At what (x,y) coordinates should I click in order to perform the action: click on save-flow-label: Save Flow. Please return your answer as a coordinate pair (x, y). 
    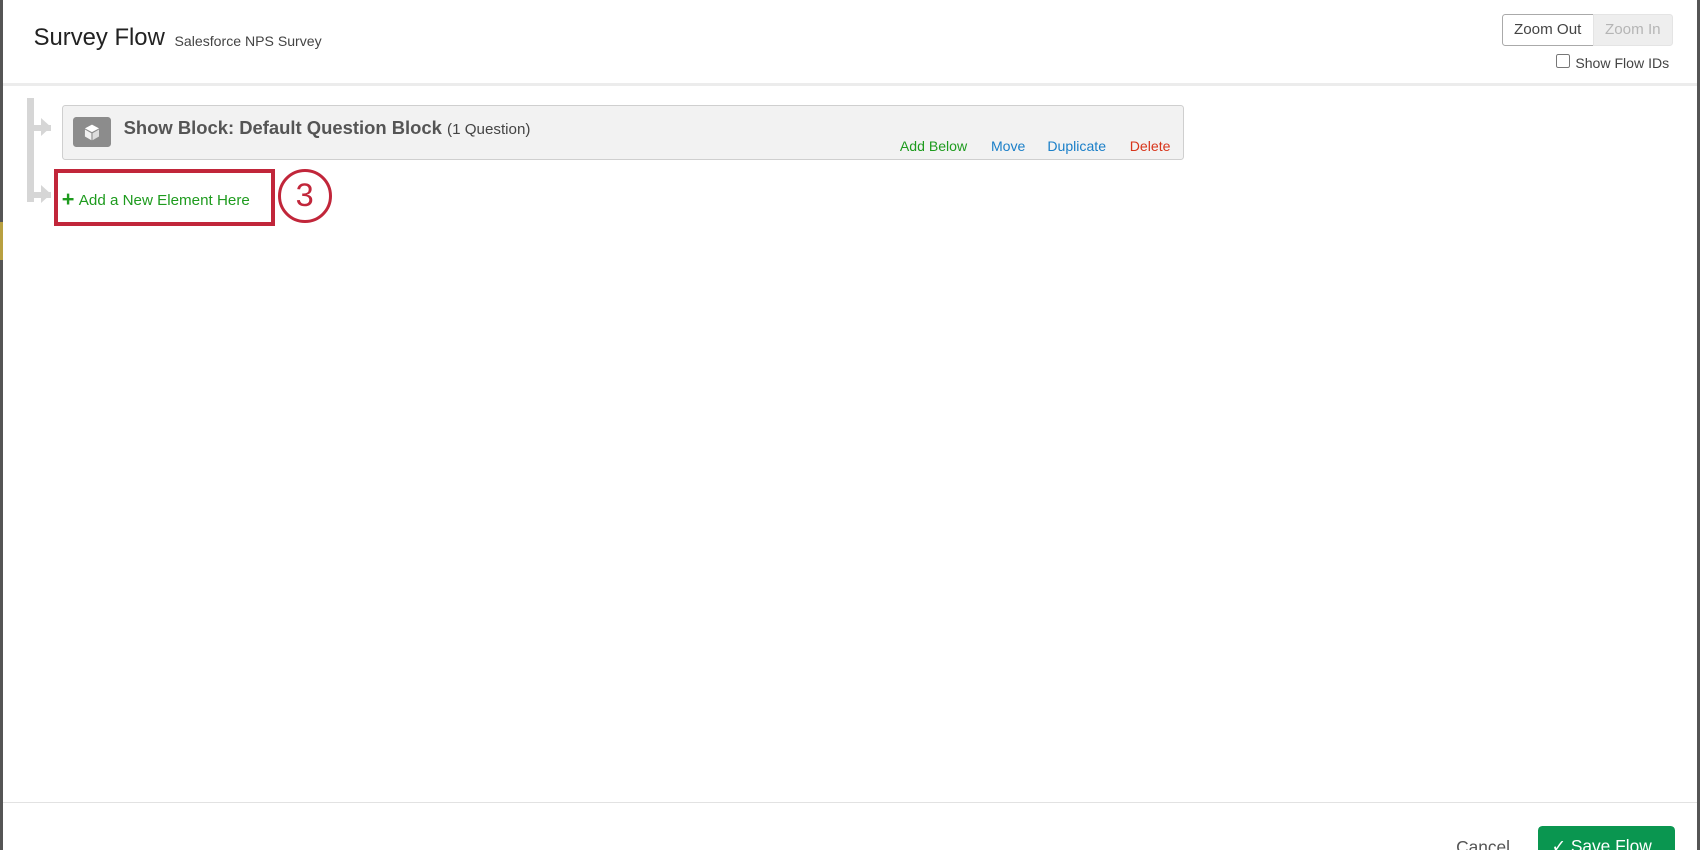
    Looking at the image, I should click on (1611, 843).